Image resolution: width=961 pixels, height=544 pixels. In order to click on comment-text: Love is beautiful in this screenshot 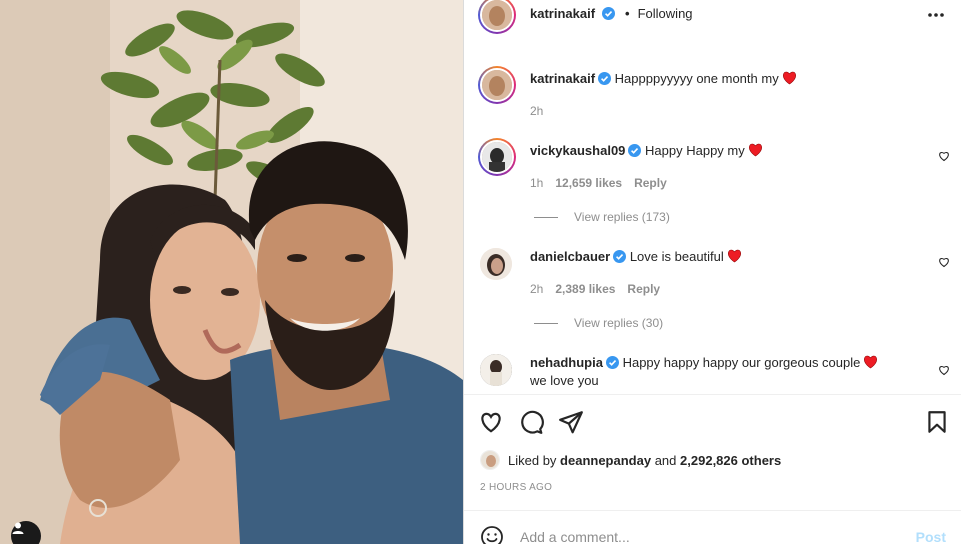, I will do `click(676, 256)`.